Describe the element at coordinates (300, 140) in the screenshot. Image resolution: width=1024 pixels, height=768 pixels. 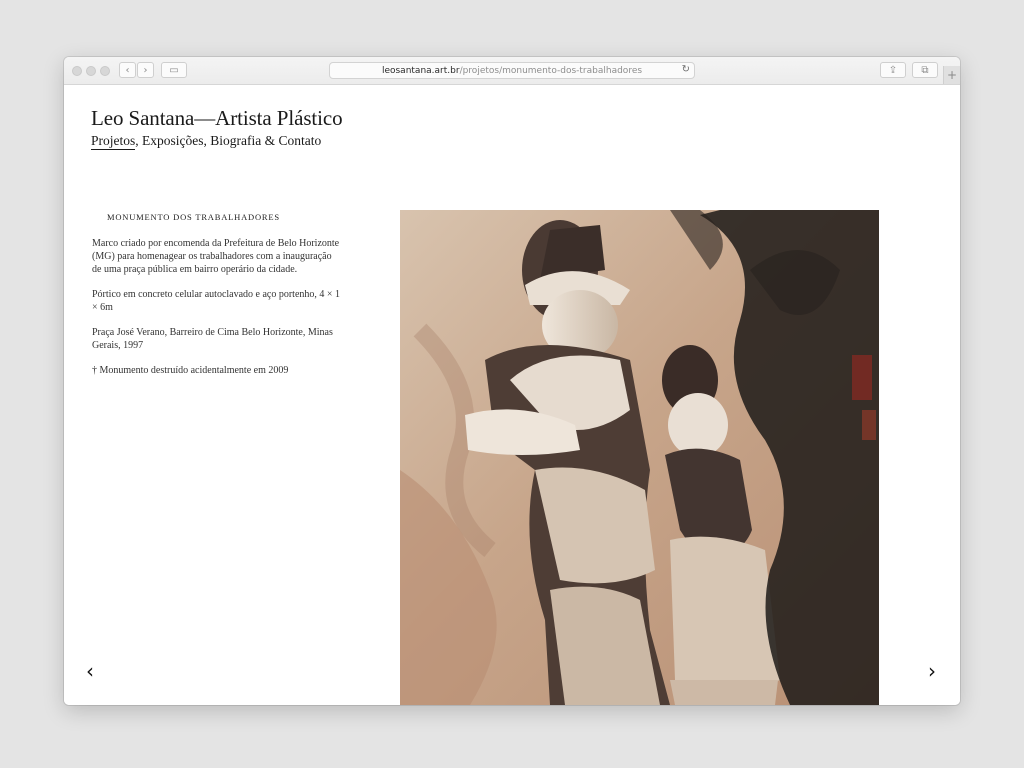
I see `nav-contato: Contato` at that location.